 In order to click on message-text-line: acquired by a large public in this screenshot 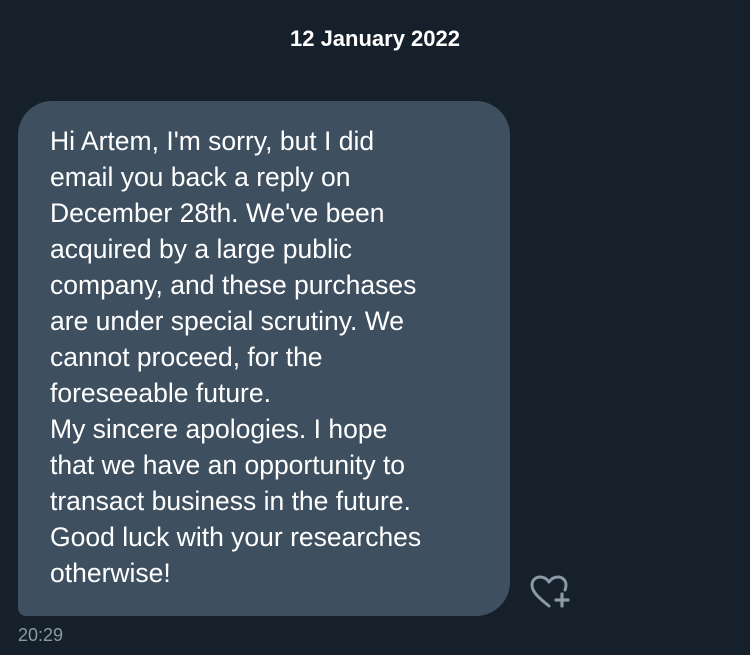, I will do `click(201, 249)`.